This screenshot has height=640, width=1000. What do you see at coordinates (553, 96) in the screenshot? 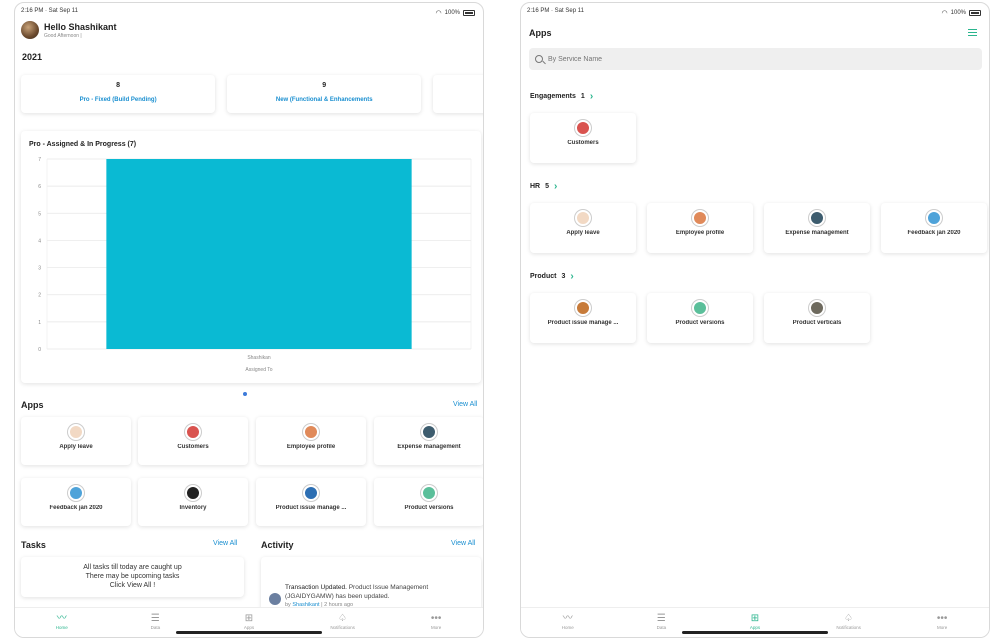
I see `group-name: Engagements` at bounding box center [553, 96].